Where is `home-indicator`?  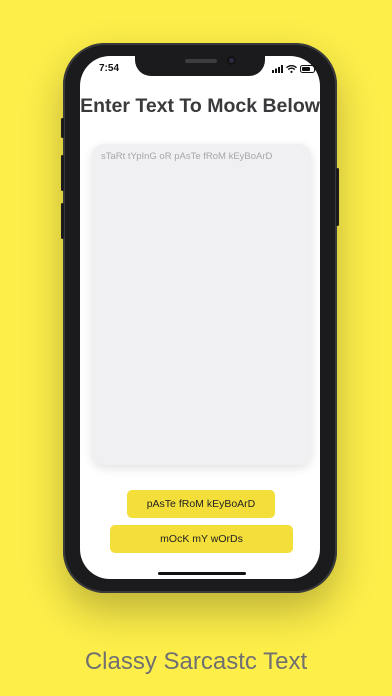
home-indicator is located at coordinates (202, 573).